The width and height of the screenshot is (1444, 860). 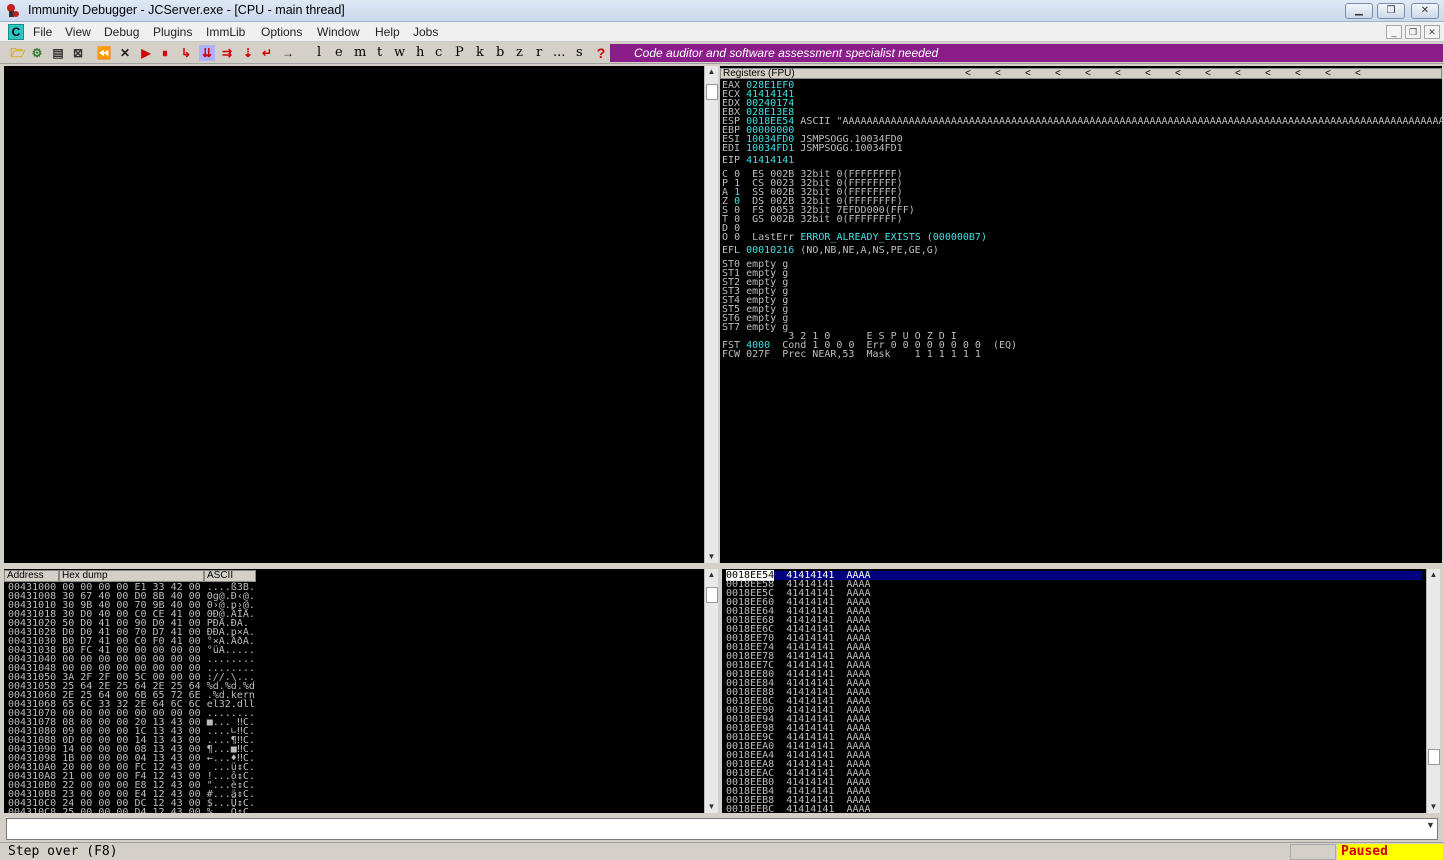 What do you see at coordinates (539, 52) in the screenshot?
I see `toolbar-run-trace-button: r` at bounding box center [539, 52].